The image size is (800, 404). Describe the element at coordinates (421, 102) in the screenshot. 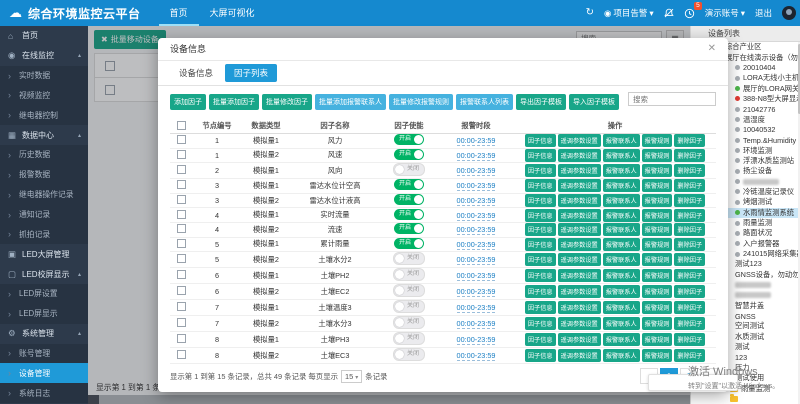

I see `toolbar-button-批量修改报警规则: 批量修改报警规则` at that location.